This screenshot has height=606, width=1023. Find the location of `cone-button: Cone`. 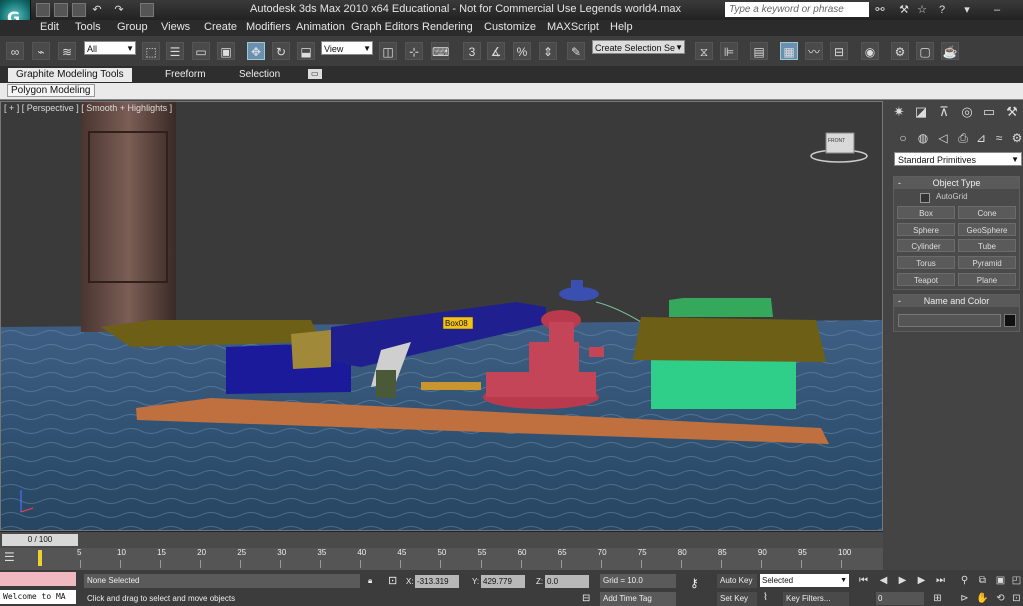

cone-button: Cone is located at coordinates (987, 212).